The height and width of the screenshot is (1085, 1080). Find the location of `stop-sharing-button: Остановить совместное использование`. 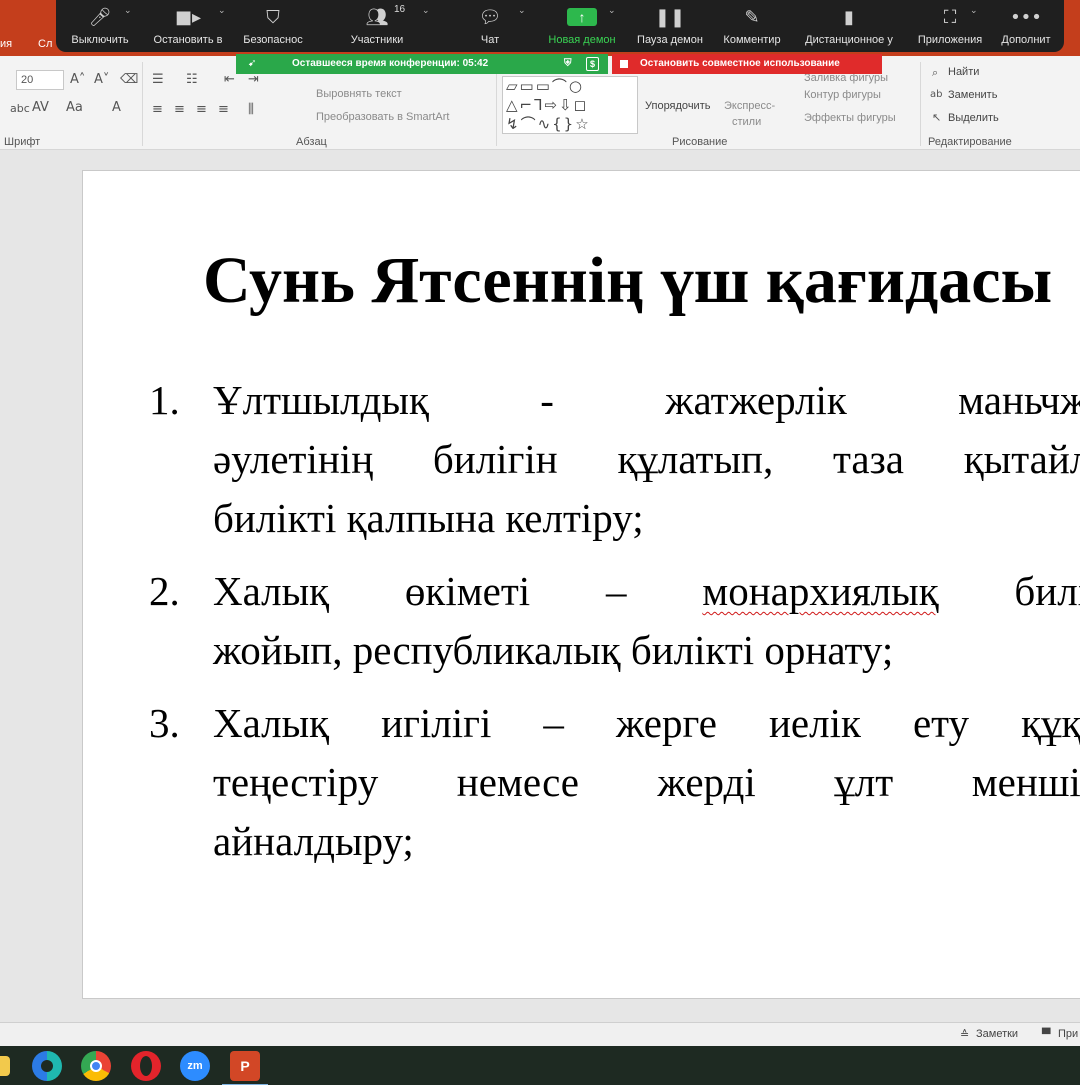

stop-sharing-button: Остановить совместное использование is located at coordinates (747, 64).